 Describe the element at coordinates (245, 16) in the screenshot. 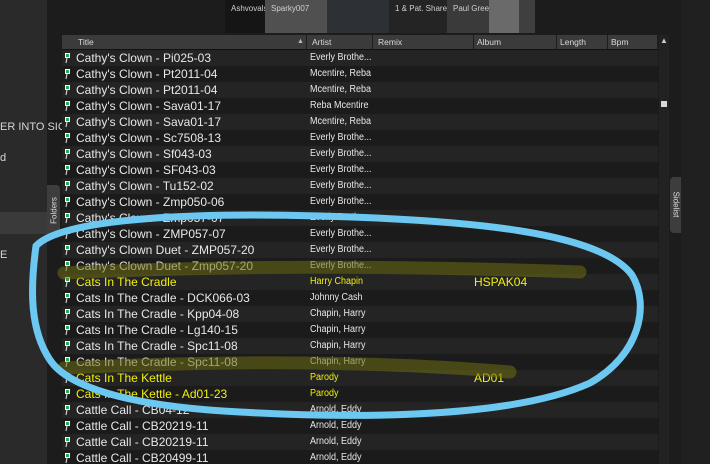

I see `artwork-tile: Ashvovalst` at that location.